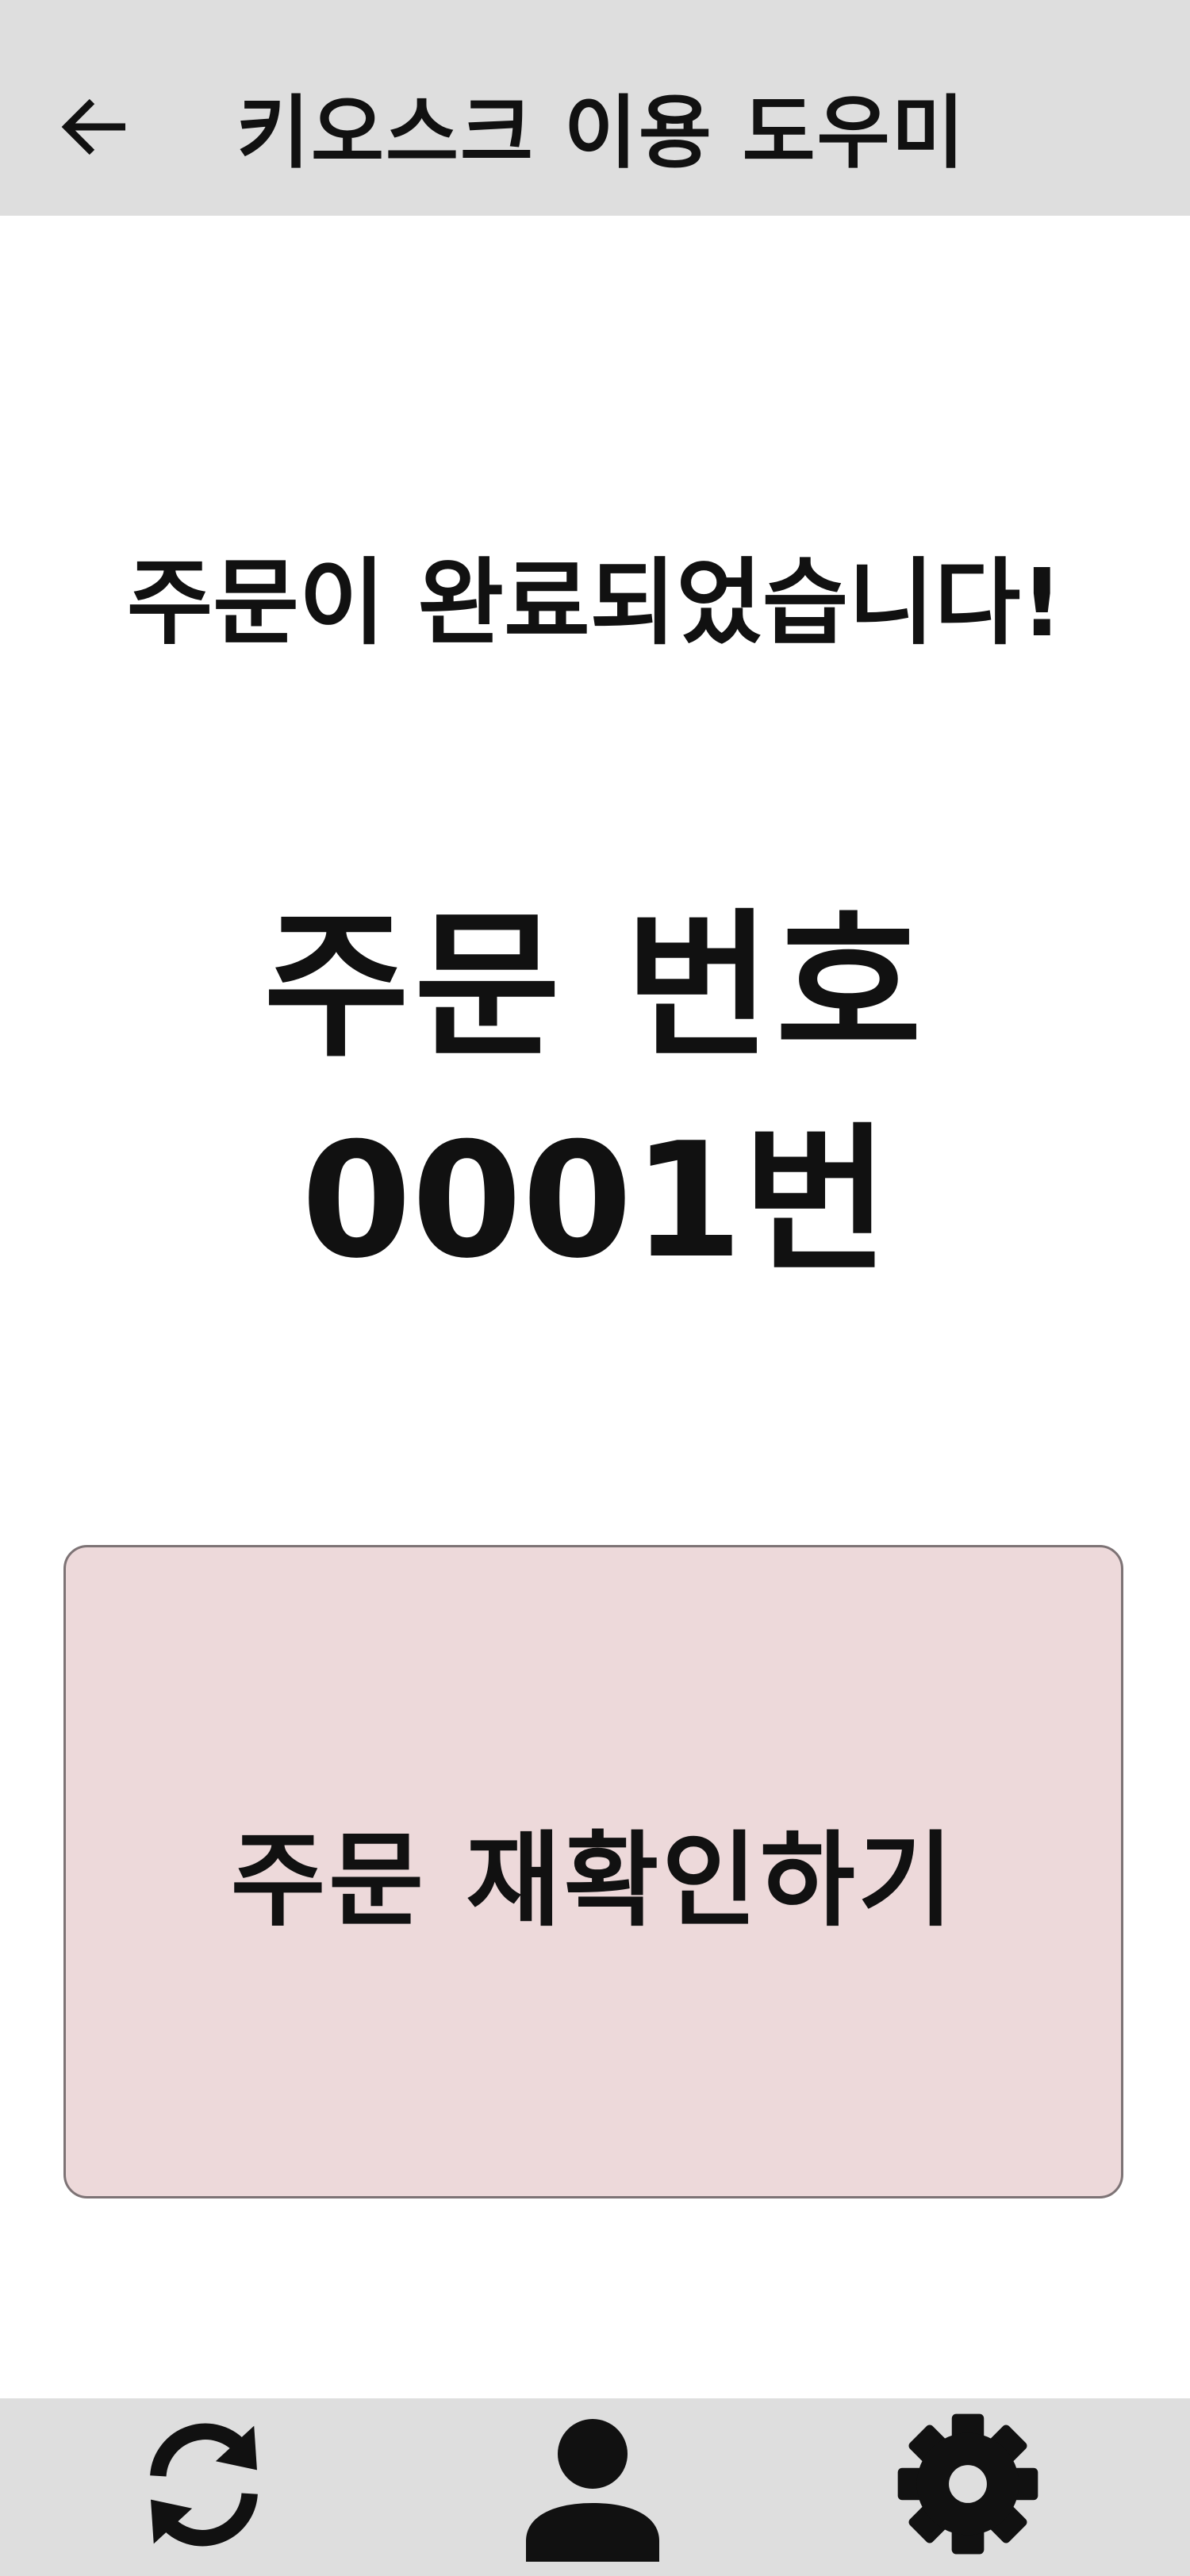 Image resolution: width=1190 pixels, height=2576 pixels. Describe the element at coordinates (593, 1881) in the screenshot. I see `recheck-order-label: 주문 재확인하기` at that location.